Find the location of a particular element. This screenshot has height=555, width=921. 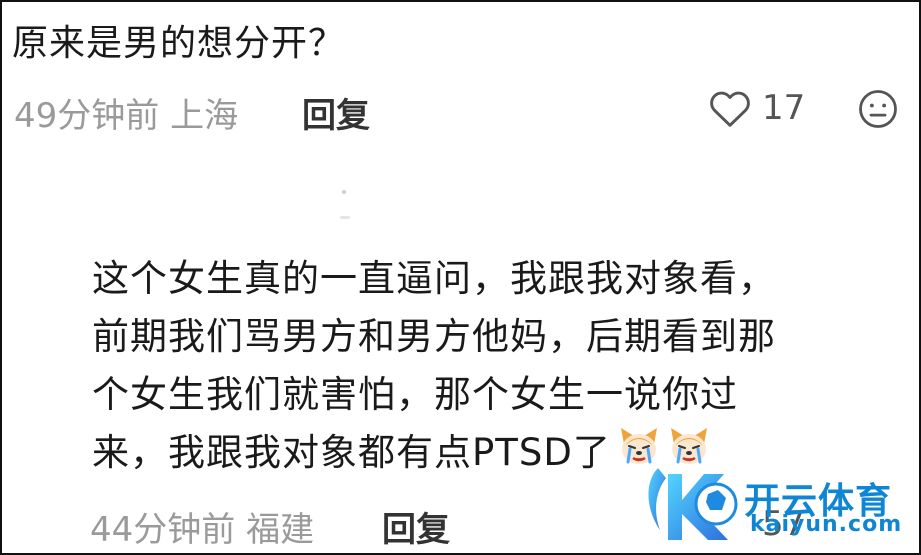

top-comment-text: 原来是男的想分开？ is located at coordinates (179, 43).